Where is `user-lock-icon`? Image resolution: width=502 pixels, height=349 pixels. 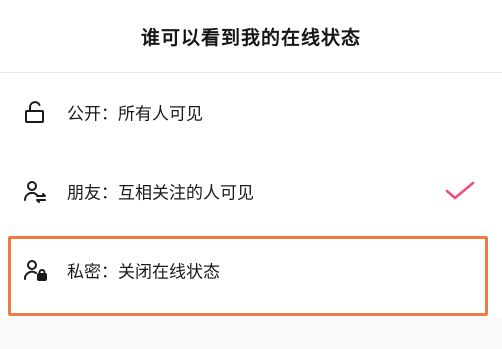
user-lock-icon is located at coordinates (35, 270).